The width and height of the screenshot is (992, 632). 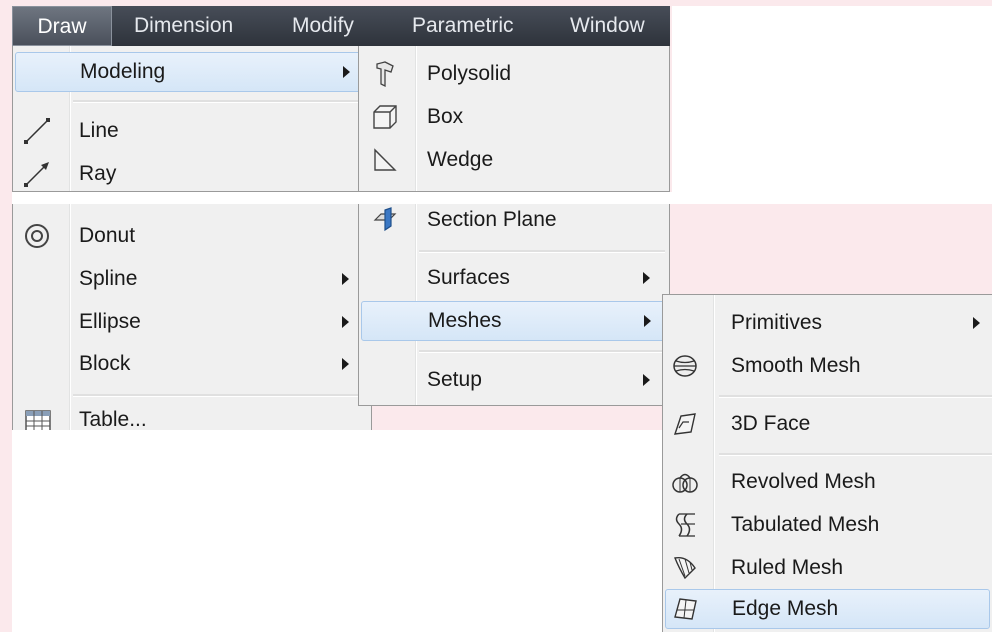 What do you see at coordinates (108, 278) in the screenshot?
I see `menu-item-label: Spline` at bounding box center [108, 278].